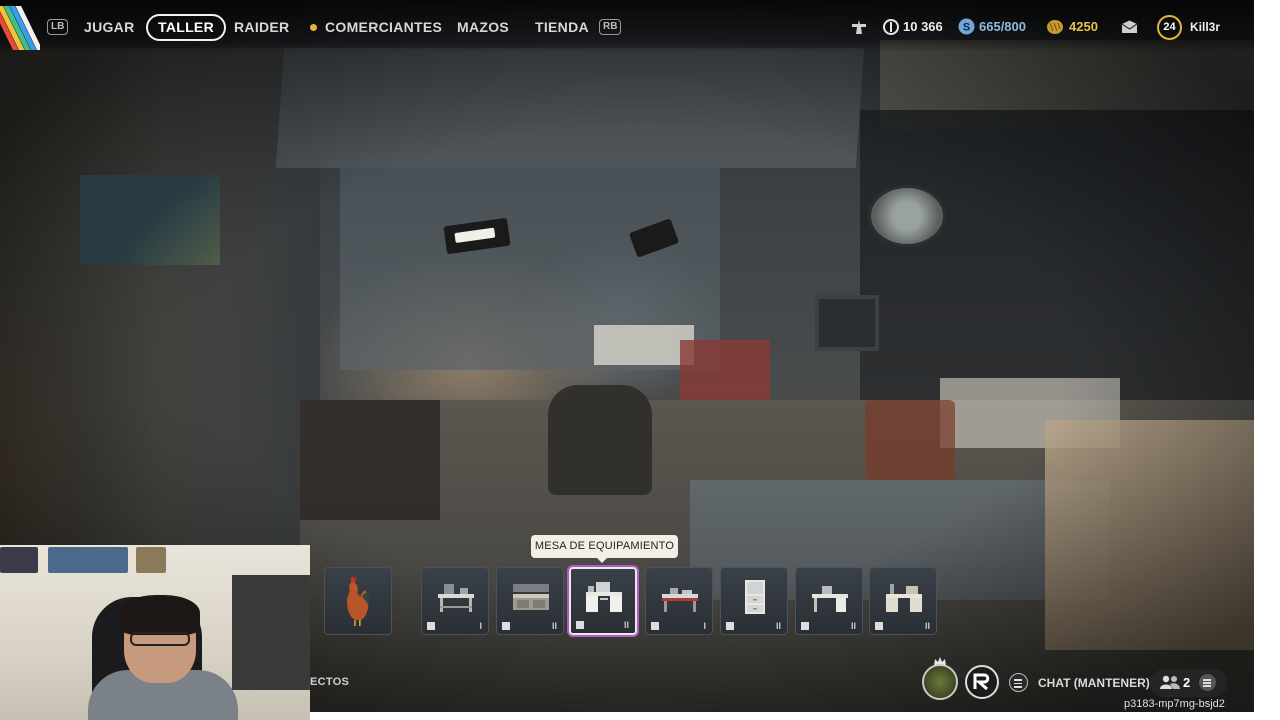  I want to click on refiner-desk-icon, so click(904, 598).